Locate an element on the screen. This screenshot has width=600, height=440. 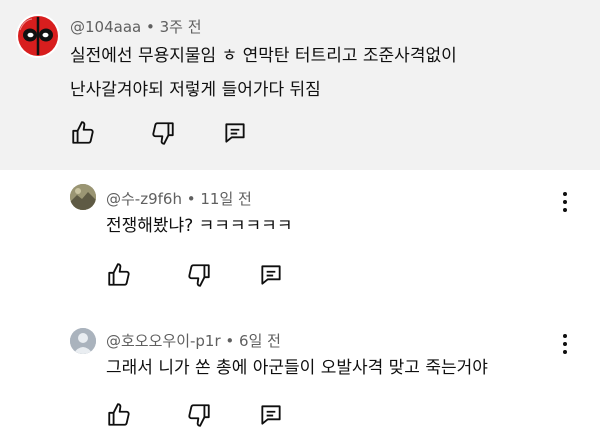
comment-author: @104aaa is located at coordinates (105, 27).